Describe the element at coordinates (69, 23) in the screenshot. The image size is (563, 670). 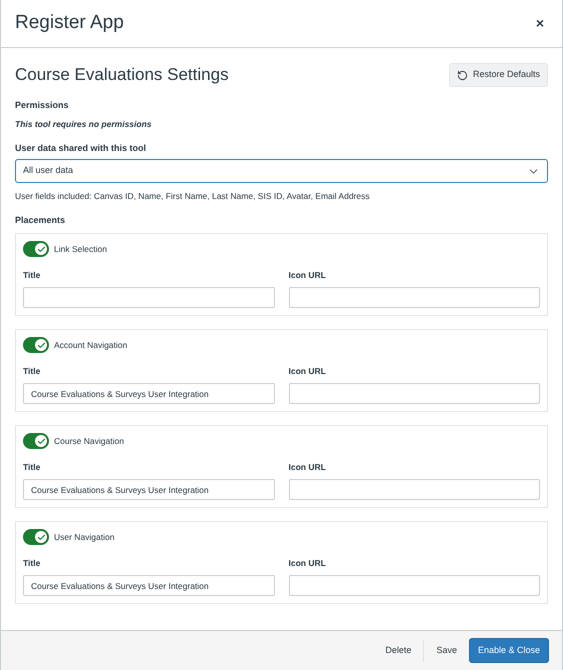
I see `dialog-title: Register App` at that location.